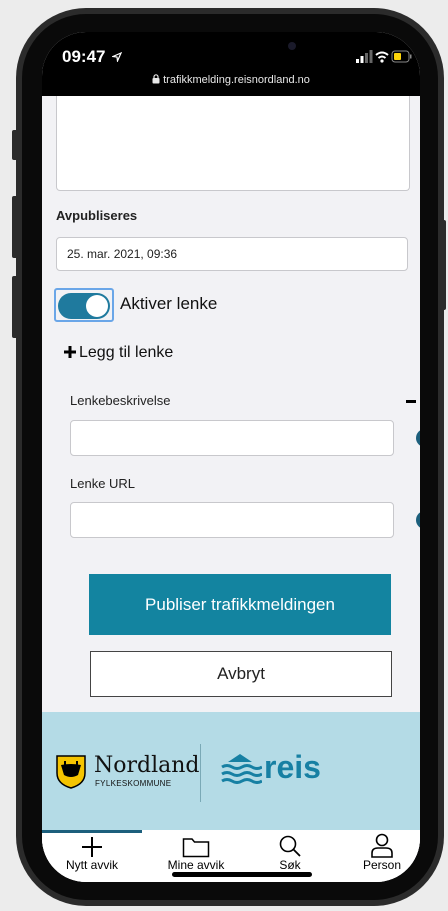 This screenshot has width=448, height=911. Describe the element at coordinates (382, 57) in the screenshot. I see `wifi-icon` at that location.